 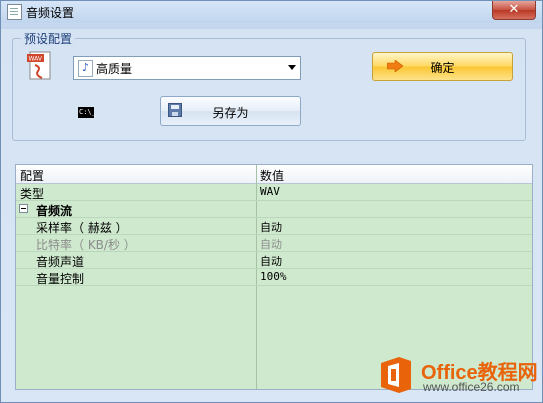 I want to click on column-header-config: 配置, so click(x=32, y=175).